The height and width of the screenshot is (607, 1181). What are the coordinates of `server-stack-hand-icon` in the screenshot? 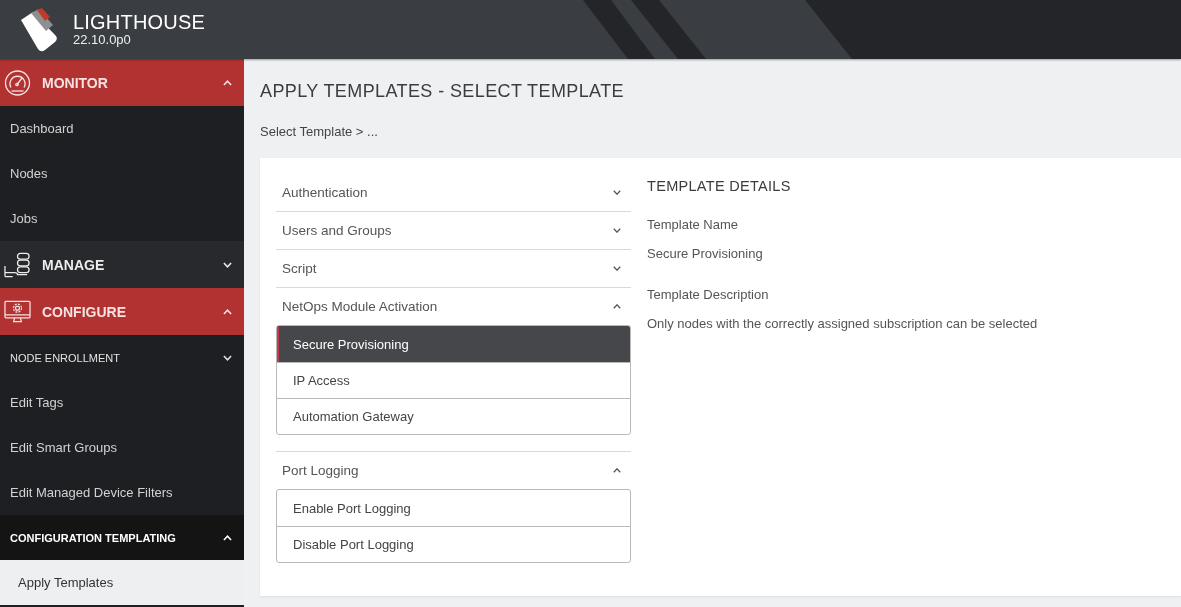 It's located at (17, 264).